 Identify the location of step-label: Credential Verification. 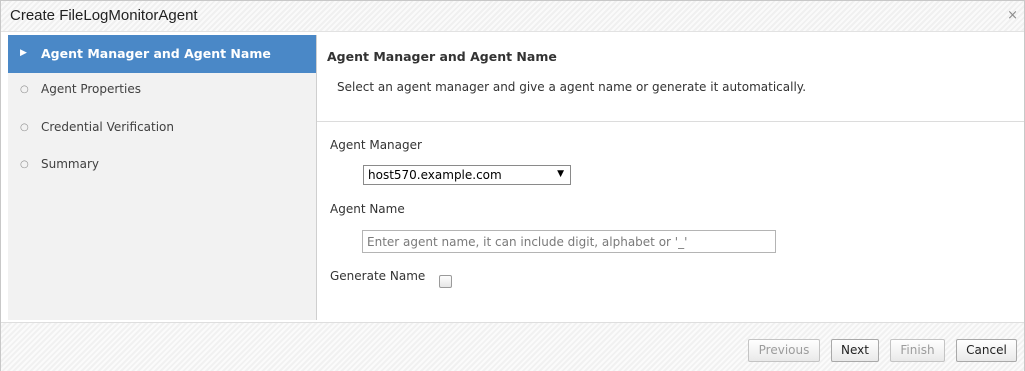
(108, 127).